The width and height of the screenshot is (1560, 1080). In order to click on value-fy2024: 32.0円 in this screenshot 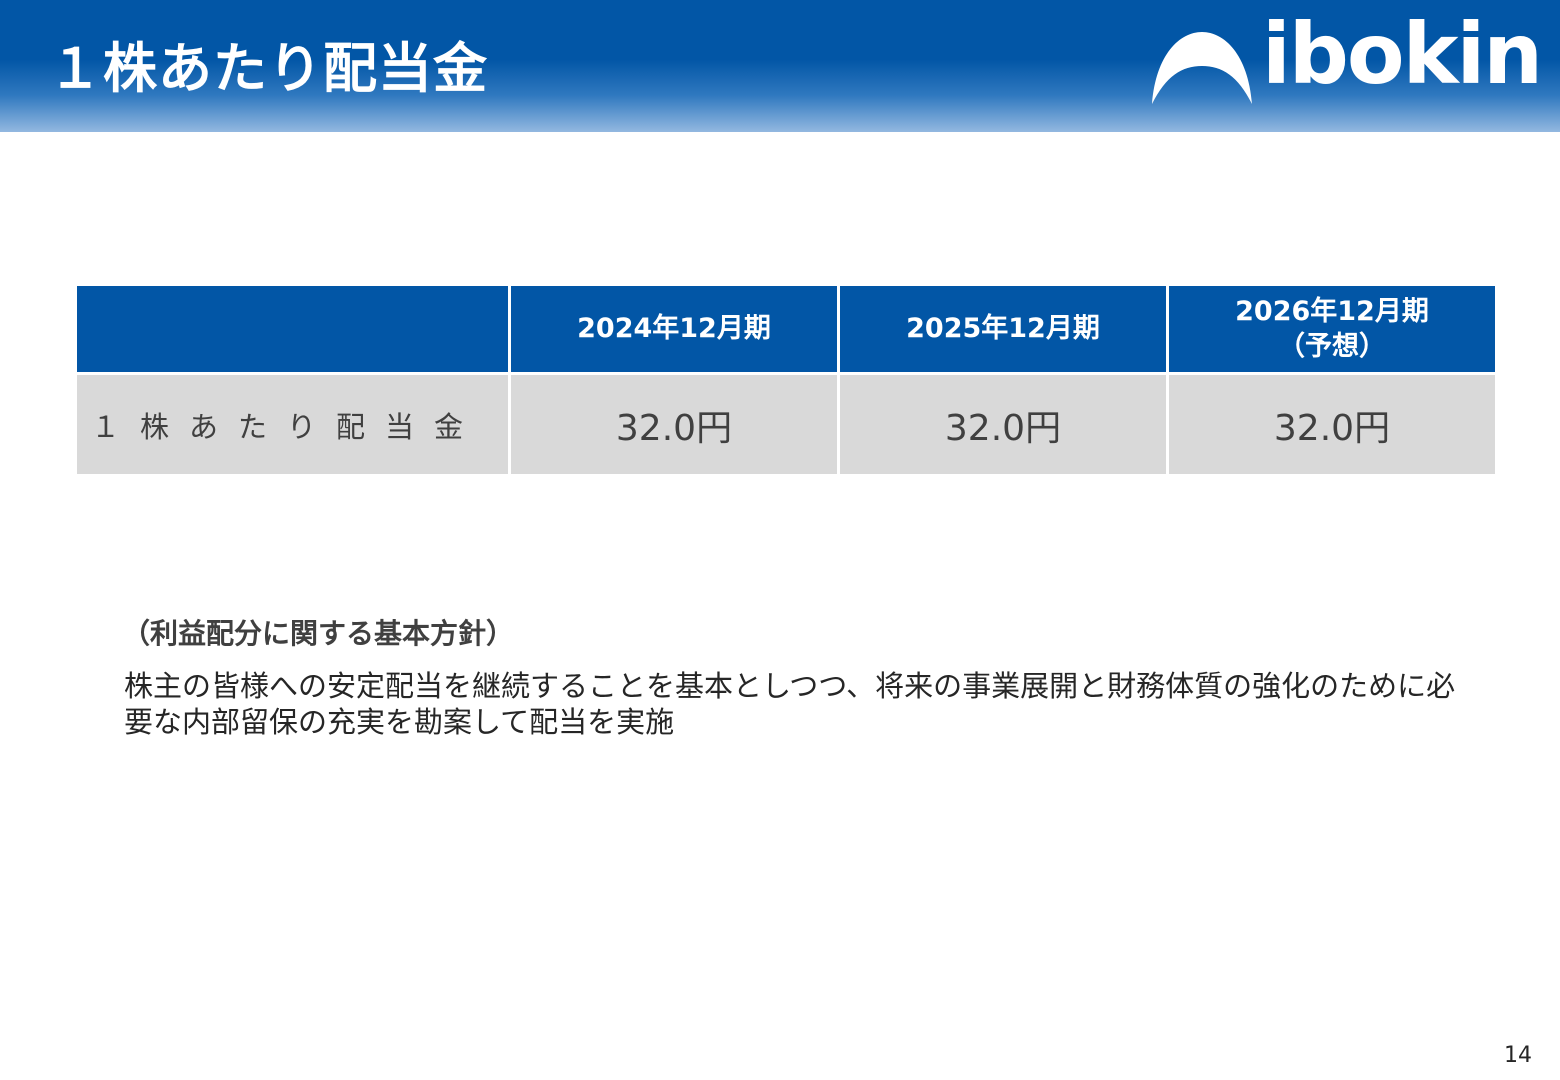, I will do `click(674, 424)`.